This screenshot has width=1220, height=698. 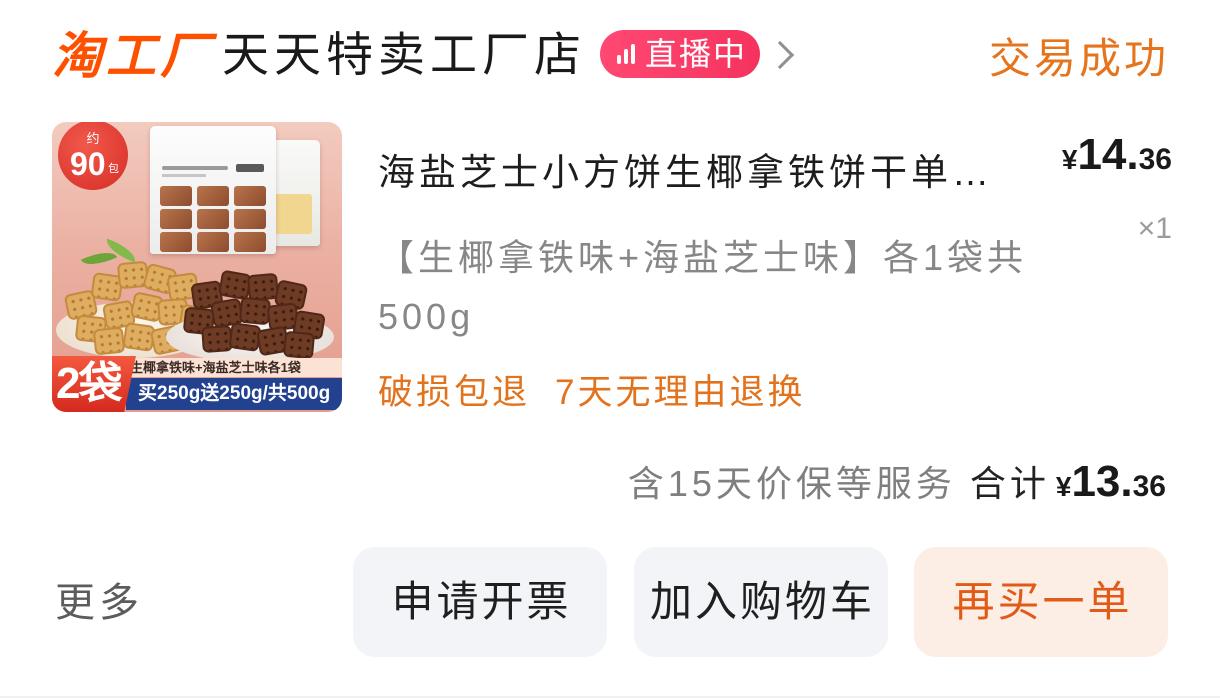 What do you see at coordinates (293, 214) in the screenshot?
I see `package-flavor-swatch` at bounding box center [293, 214].